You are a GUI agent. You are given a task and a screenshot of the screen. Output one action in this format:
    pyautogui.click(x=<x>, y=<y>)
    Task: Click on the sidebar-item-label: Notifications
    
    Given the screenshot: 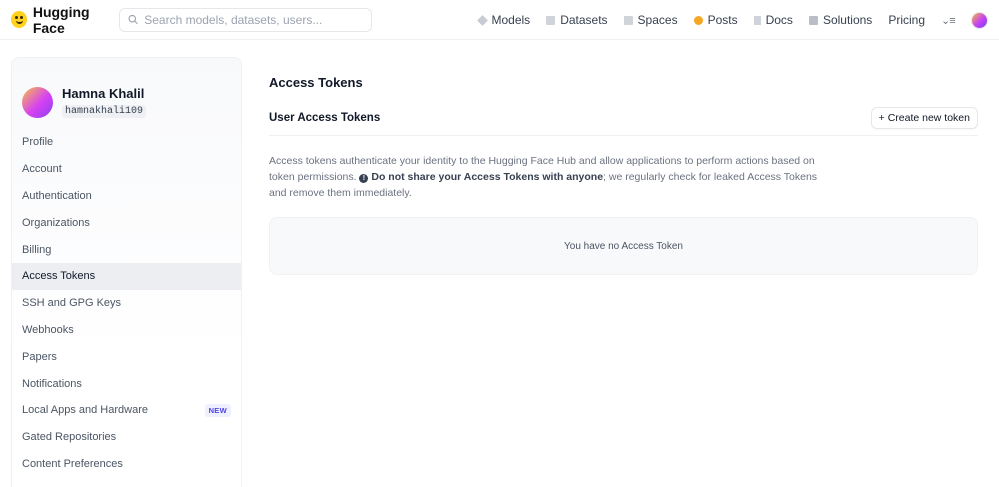 What is the action you would take?
    pyautogui.click(x=52, y=383)
    